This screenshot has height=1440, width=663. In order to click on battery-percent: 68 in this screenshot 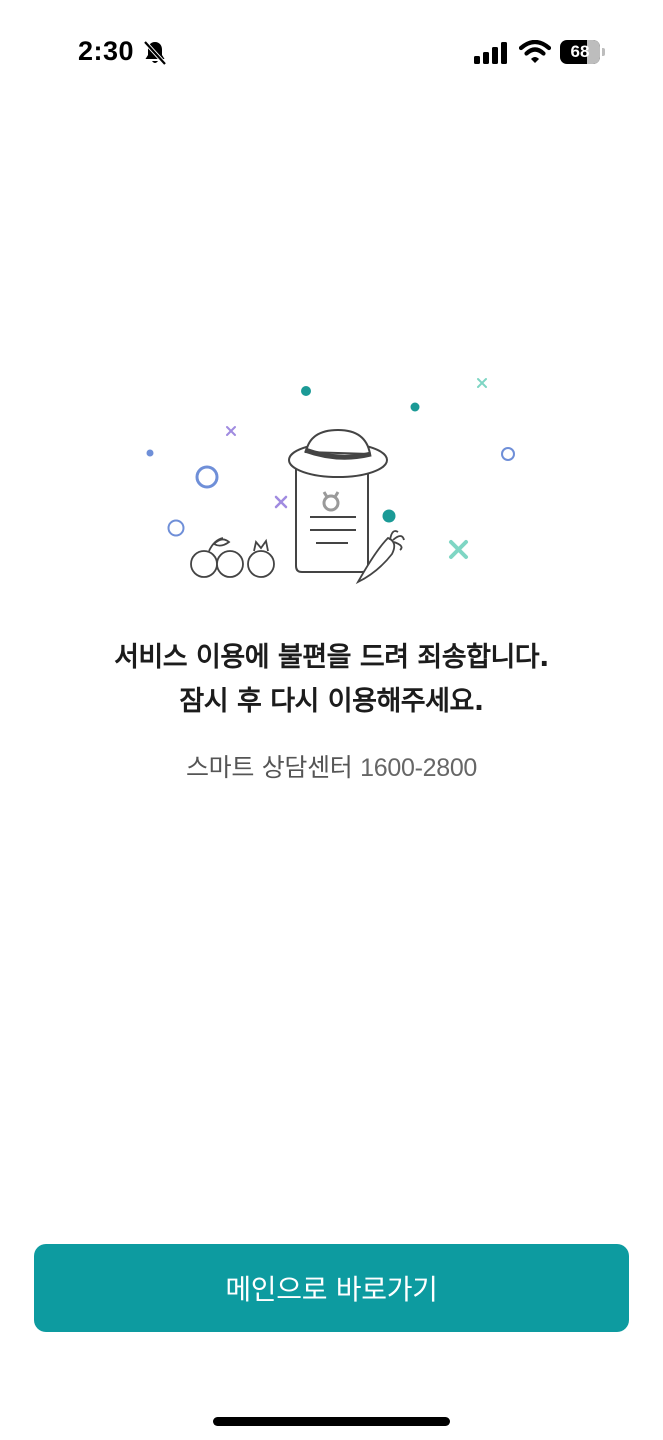, I will do `click(580, 51)`.